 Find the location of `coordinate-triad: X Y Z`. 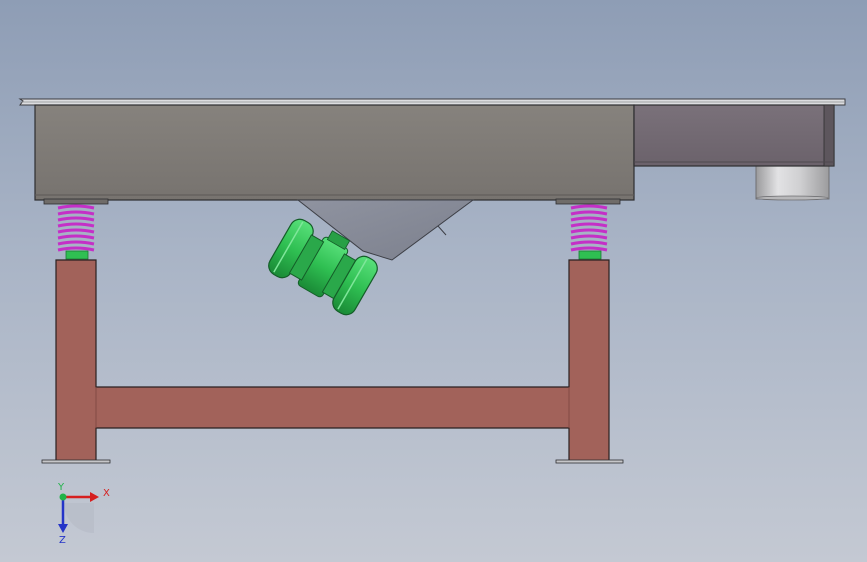

coordinate-triad: X Y Z is located at coordinates (83, 514).